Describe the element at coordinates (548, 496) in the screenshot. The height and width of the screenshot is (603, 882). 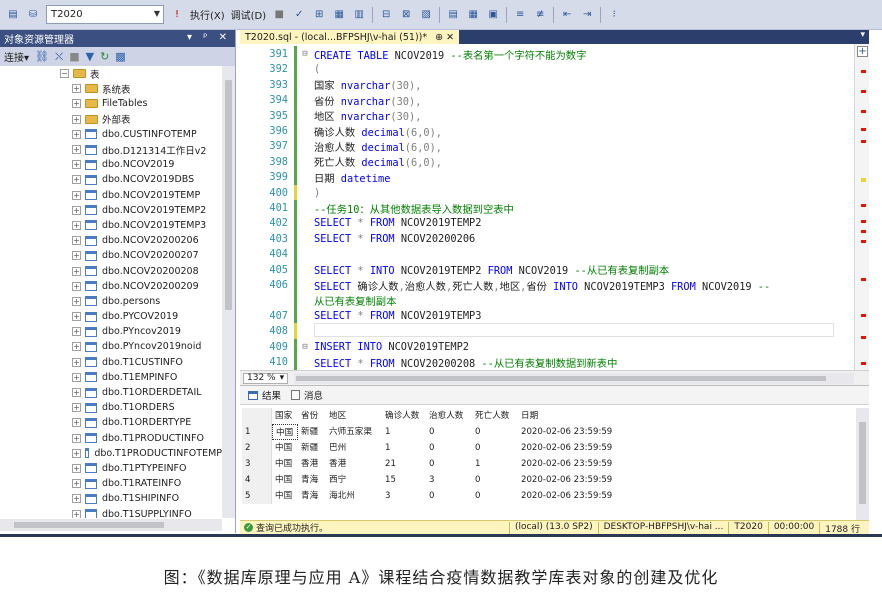
I see `table-row: 5 中国 青海 海北州 3 0 0 2020-02-06 23:59:59` at that location.